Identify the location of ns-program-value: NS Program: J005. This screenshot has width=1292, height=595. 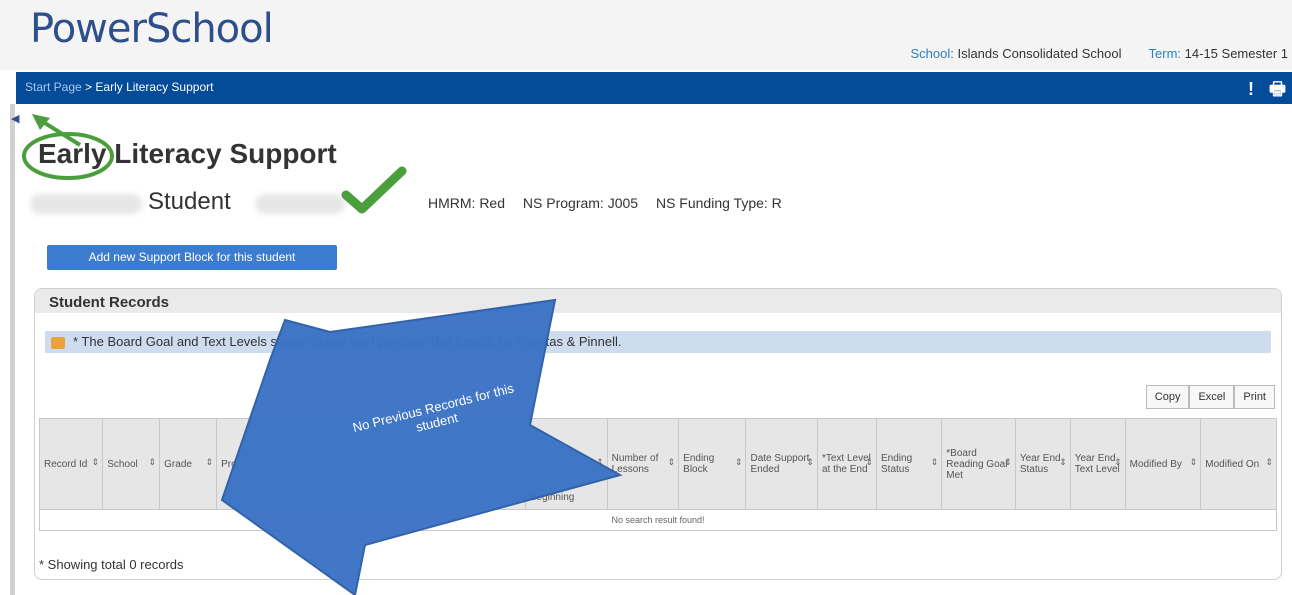
(580, 203).